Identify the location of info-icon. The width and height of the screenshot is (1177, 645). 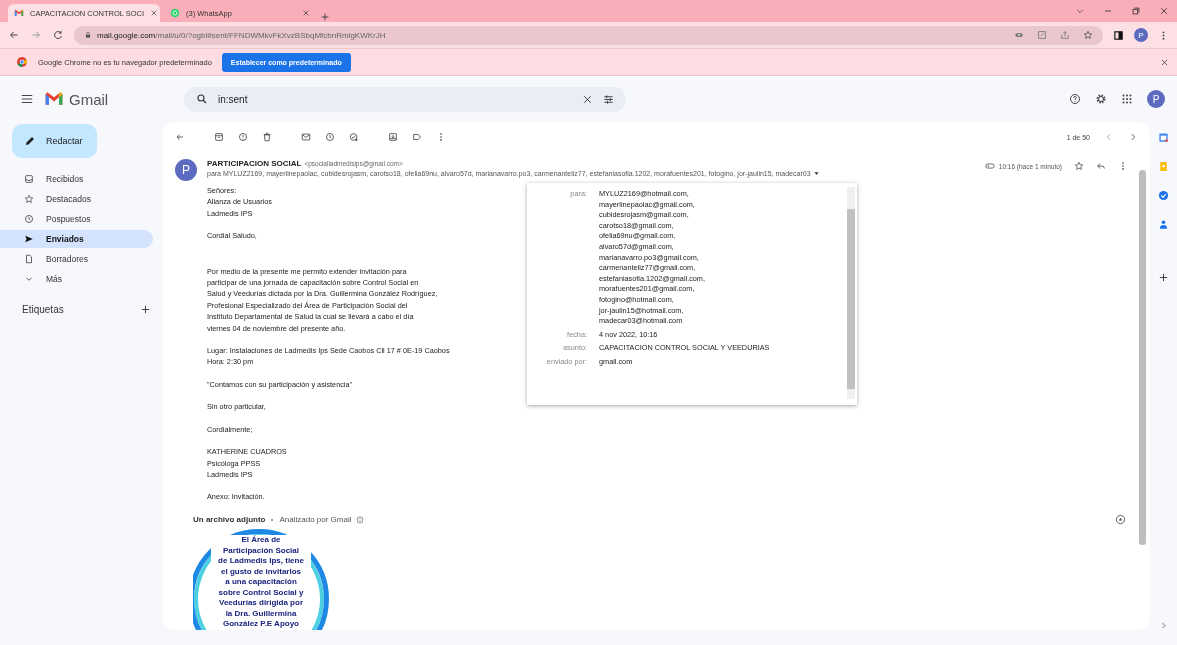
(359, 519).